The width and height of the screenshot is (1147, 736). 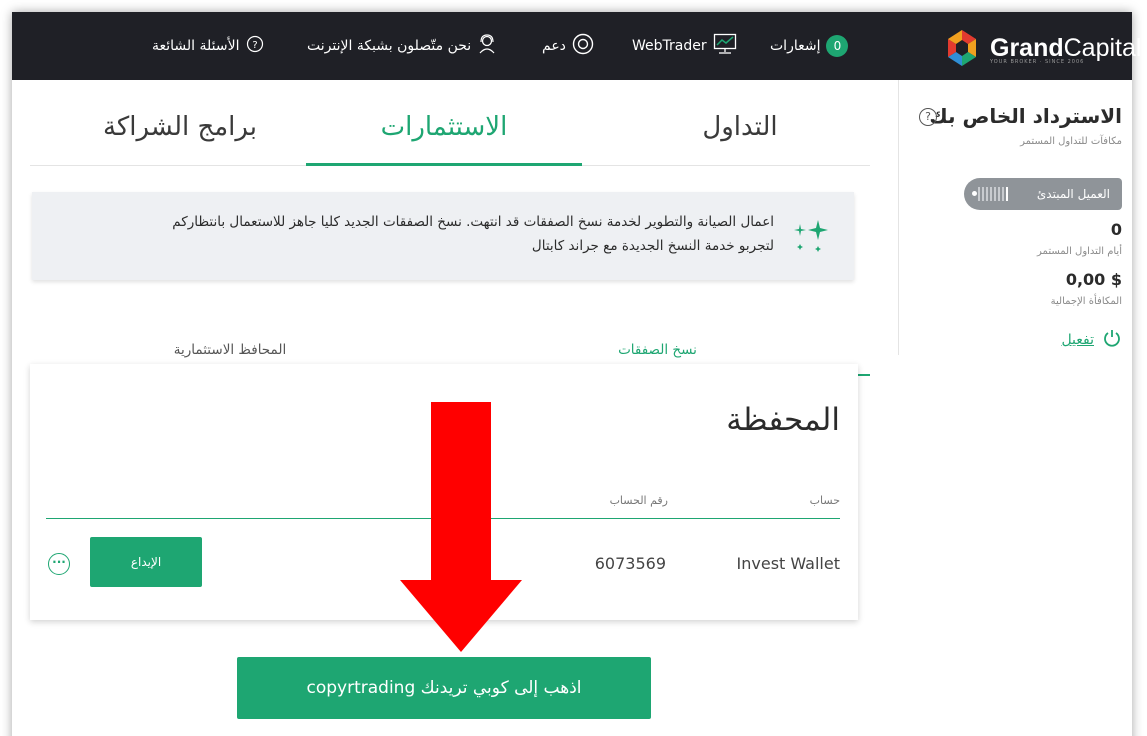 I want to click on notifications-link: إشعارات 0, so click(x=809, y=46).